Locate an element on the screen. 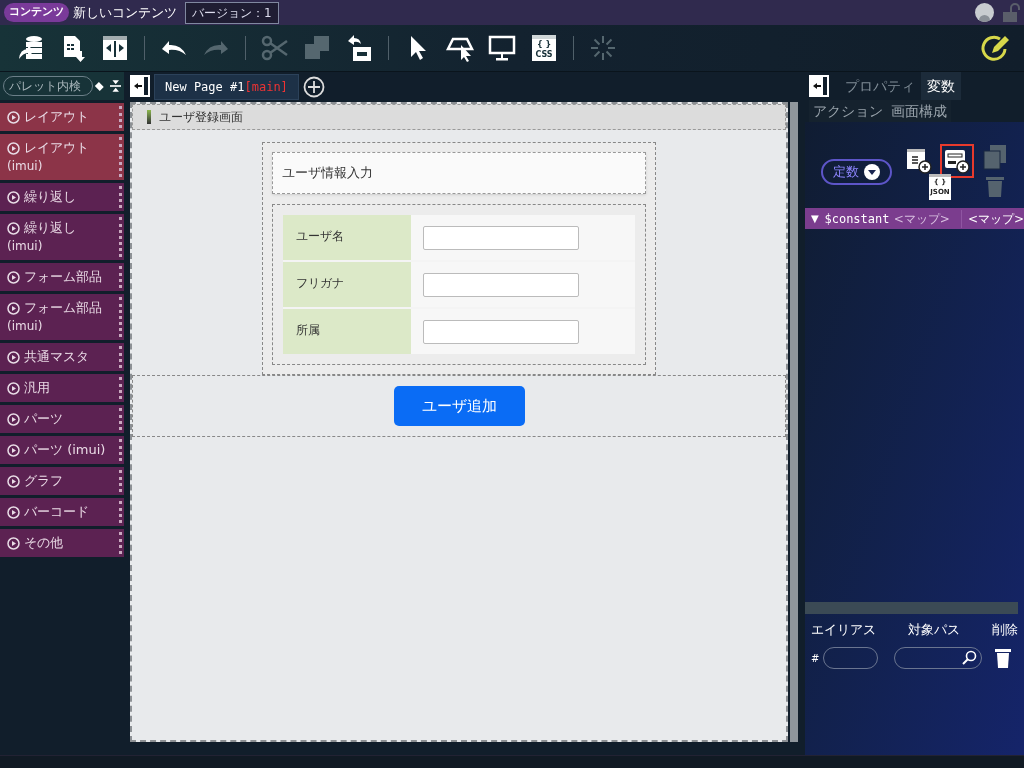 The image size is (1024, 768). variable-row: ▼ $constant <マップ> <マップ> is located at coordinates (914, 218).